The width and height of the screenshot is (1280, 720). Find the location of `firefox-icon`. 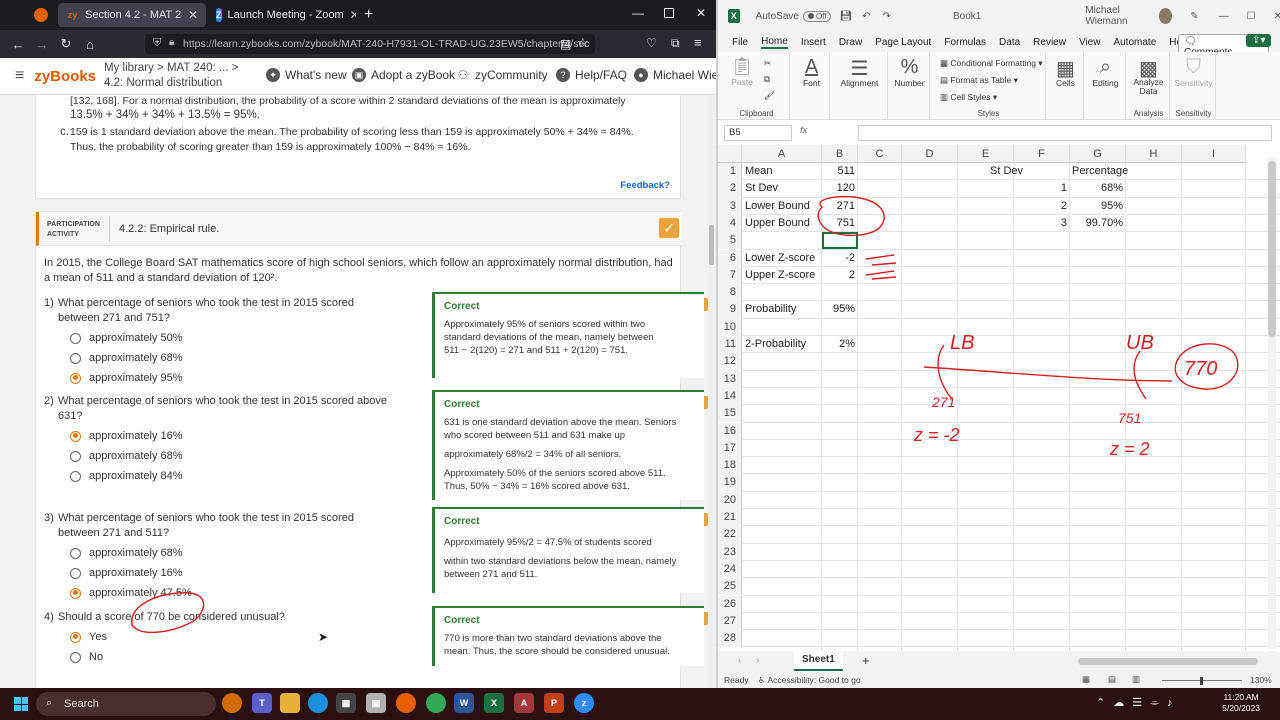

firefox-icon is located at coordinates (41, 15).